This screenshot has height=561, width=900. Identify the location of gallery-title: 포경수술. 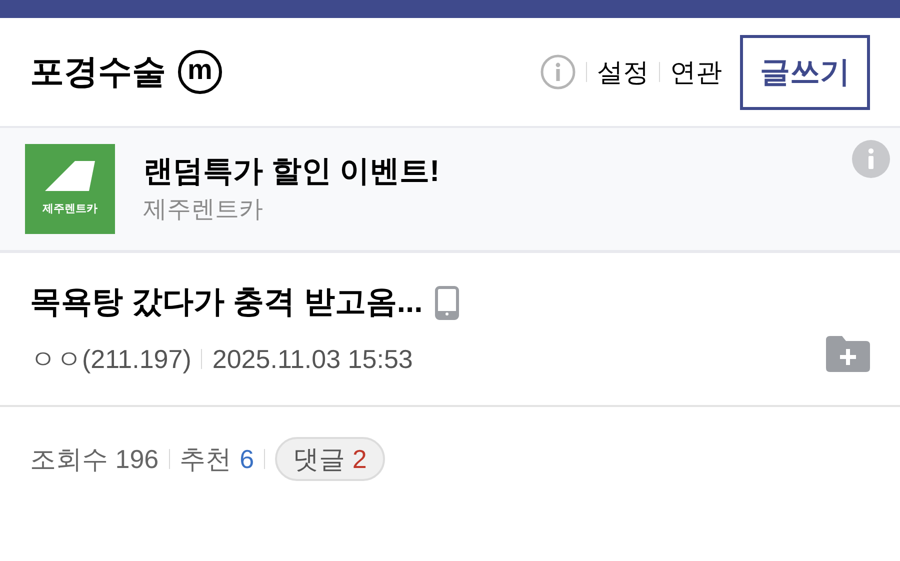
(98, 72).